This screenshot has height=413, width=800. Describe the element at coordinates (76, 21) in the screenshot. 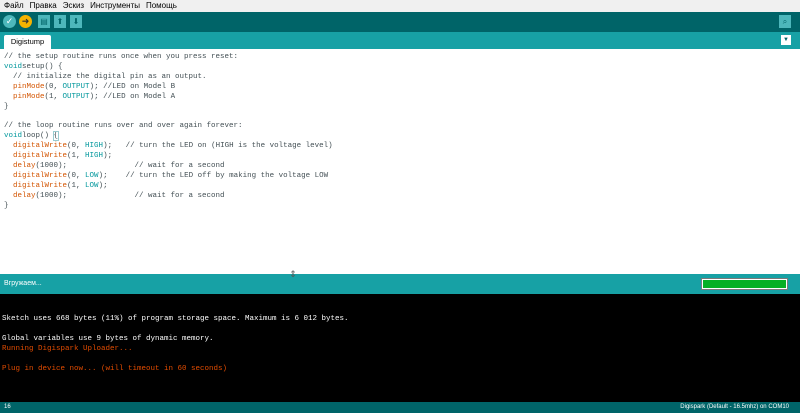

I see `save-icon: ⬇` at that location.